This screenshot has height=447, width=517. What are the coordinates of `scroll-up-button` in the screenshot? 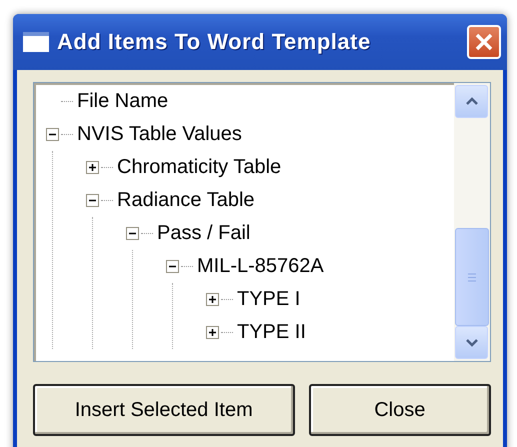 It's located at (471, 101).